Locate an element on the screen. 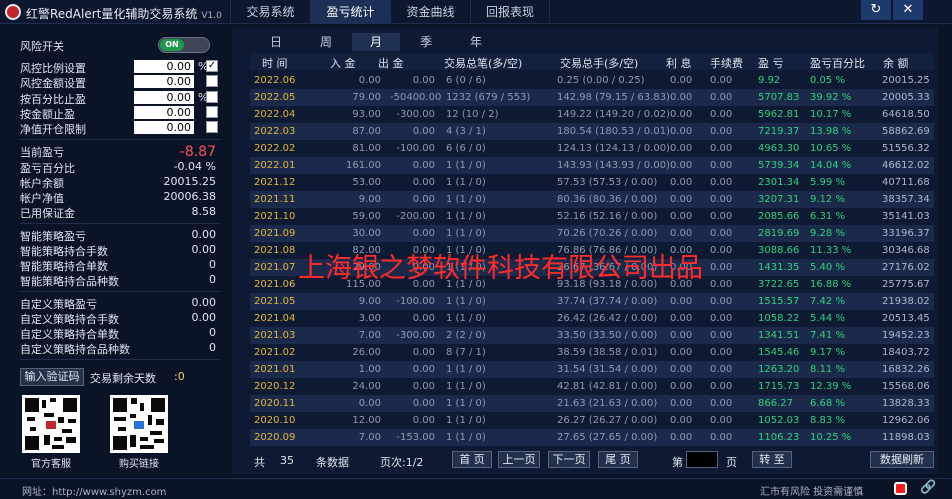  tab-trading-system: 交易系统 is located at coordinates (270, 12).